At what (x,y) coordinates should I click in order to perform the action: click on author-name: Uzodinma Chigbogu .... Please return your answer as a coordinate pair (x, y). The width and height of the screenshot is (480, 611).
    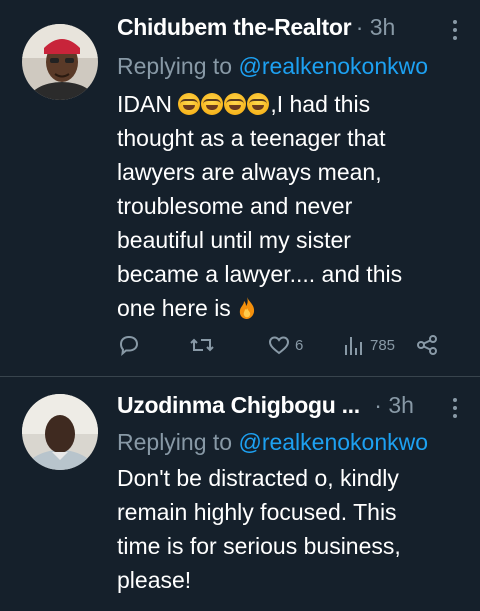
    Looking at the image, I should click on (238, 405).